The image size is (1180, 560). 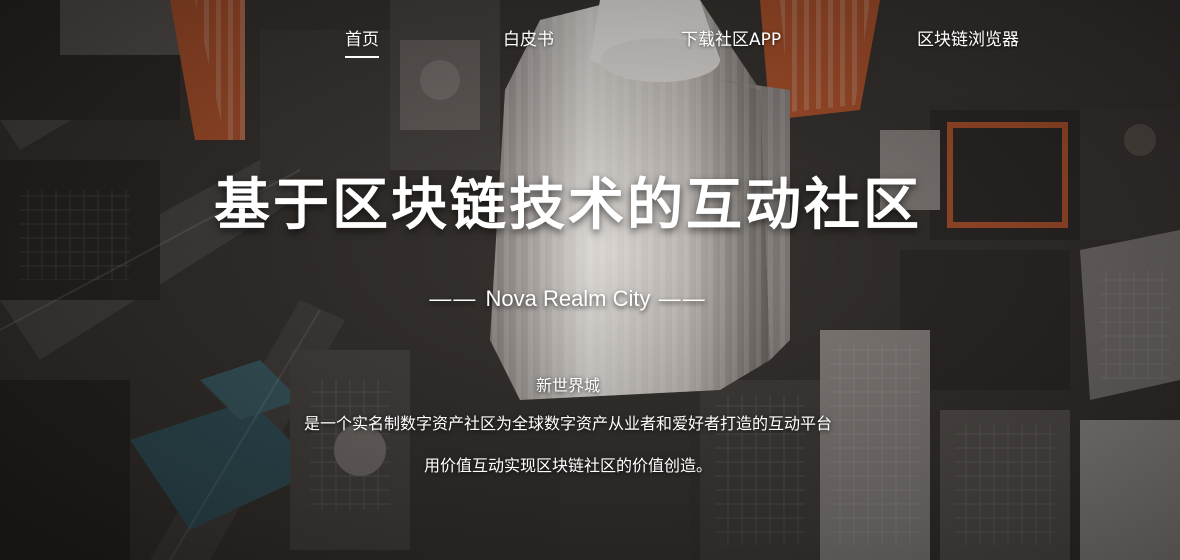 I want to click on nav-item-whitepaper: 白皮书, so click(x=528, y=41).